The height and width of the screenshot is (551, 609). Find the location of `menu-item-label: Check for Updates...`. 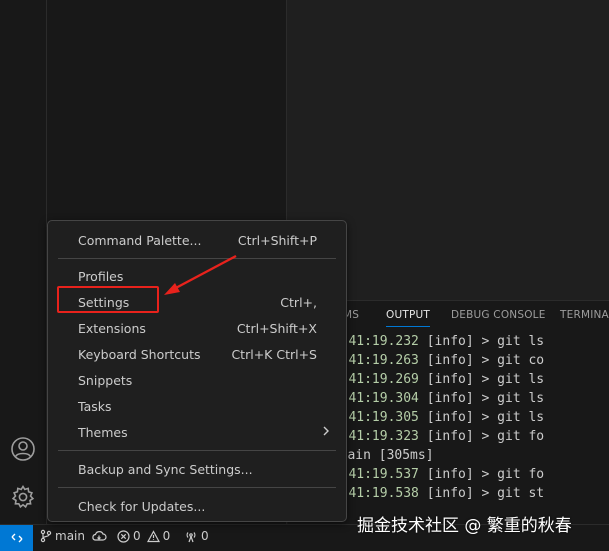

menu-item-label: Check for Updates... is located at coordinates (142, 506).